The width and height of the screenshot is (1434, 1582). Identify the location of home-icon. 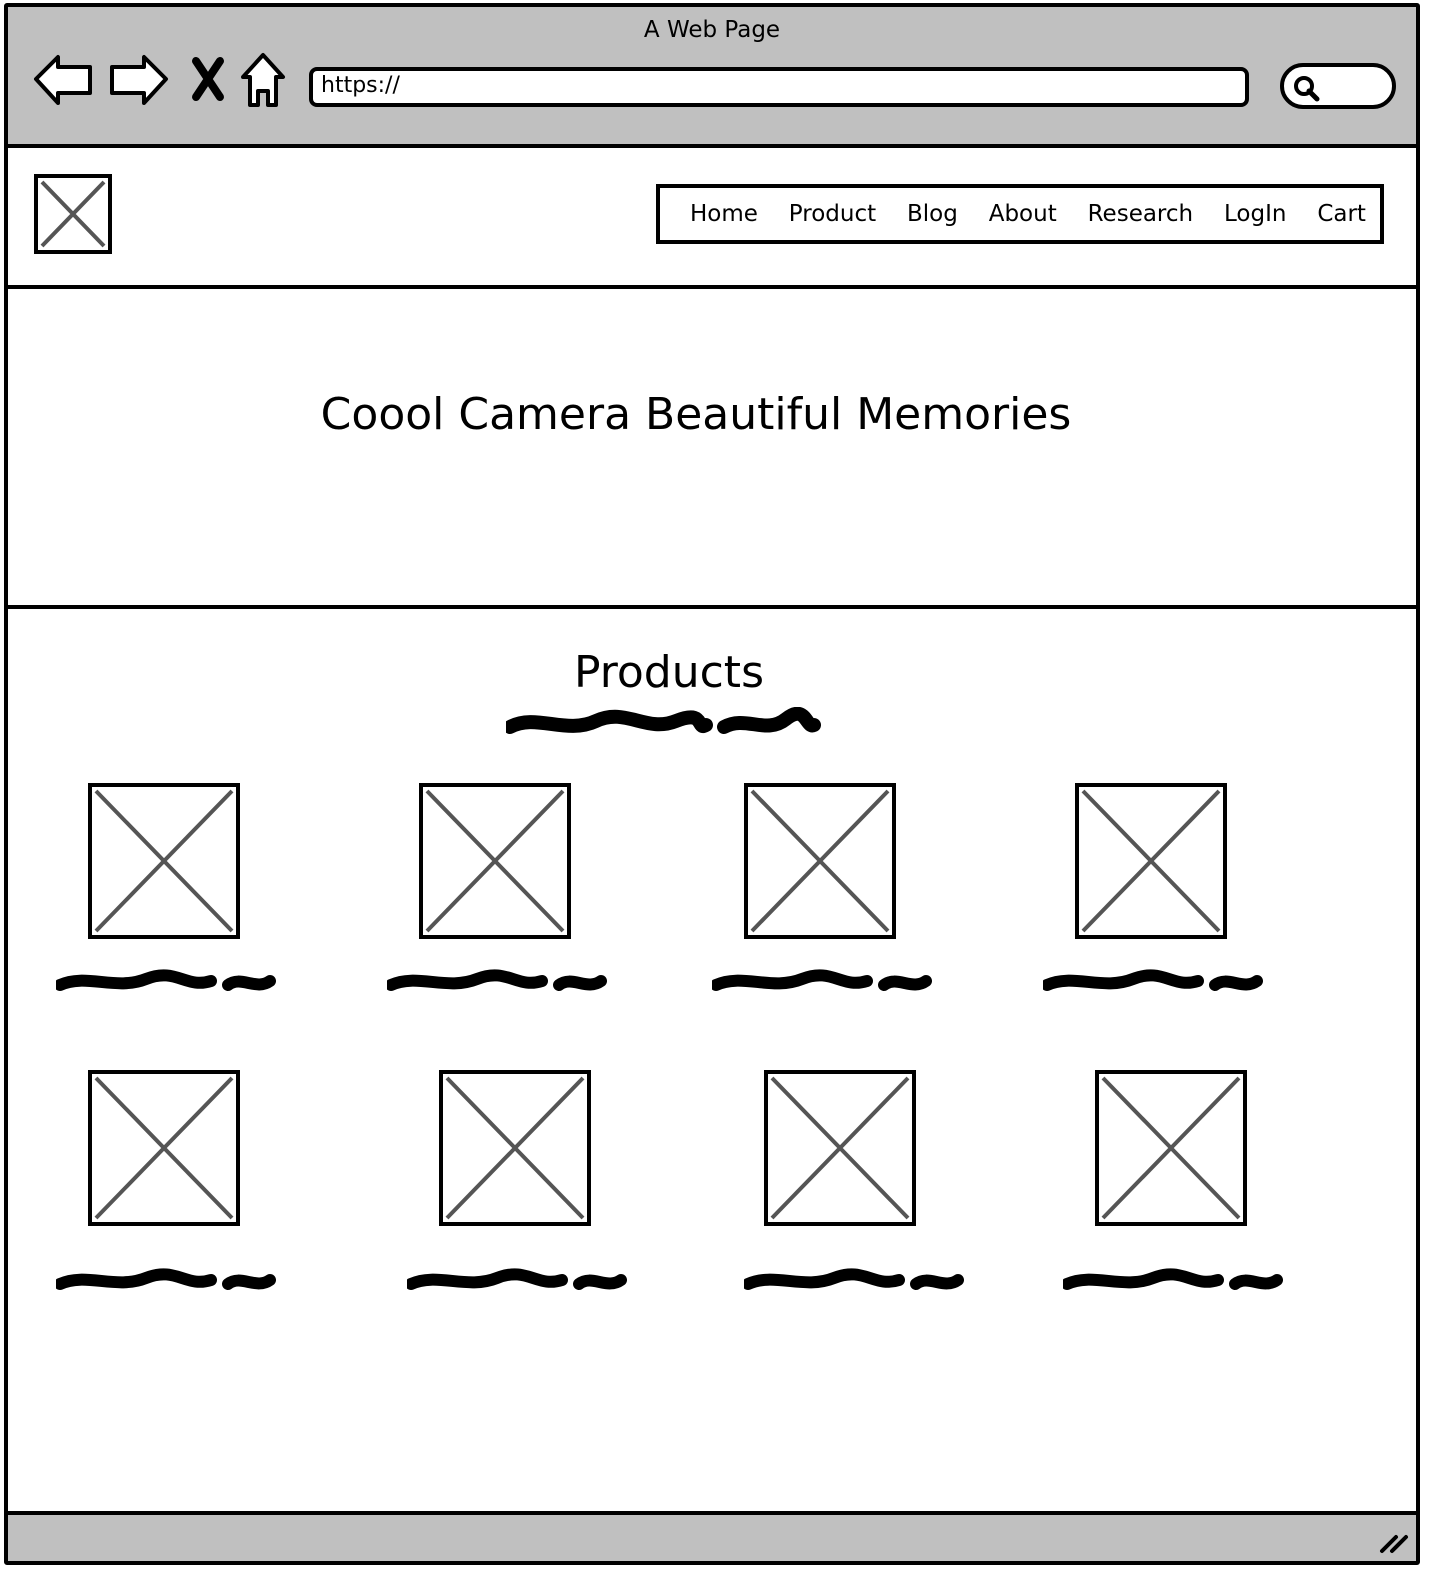
(263, 79).